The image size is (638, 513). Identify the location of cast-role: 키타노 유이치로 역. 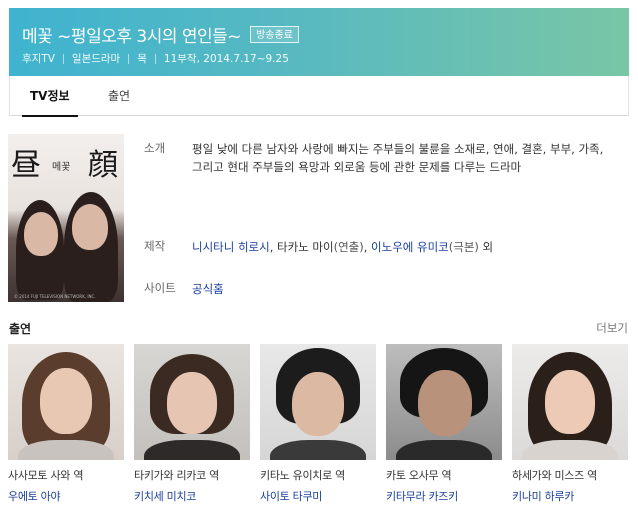
(302, 475).